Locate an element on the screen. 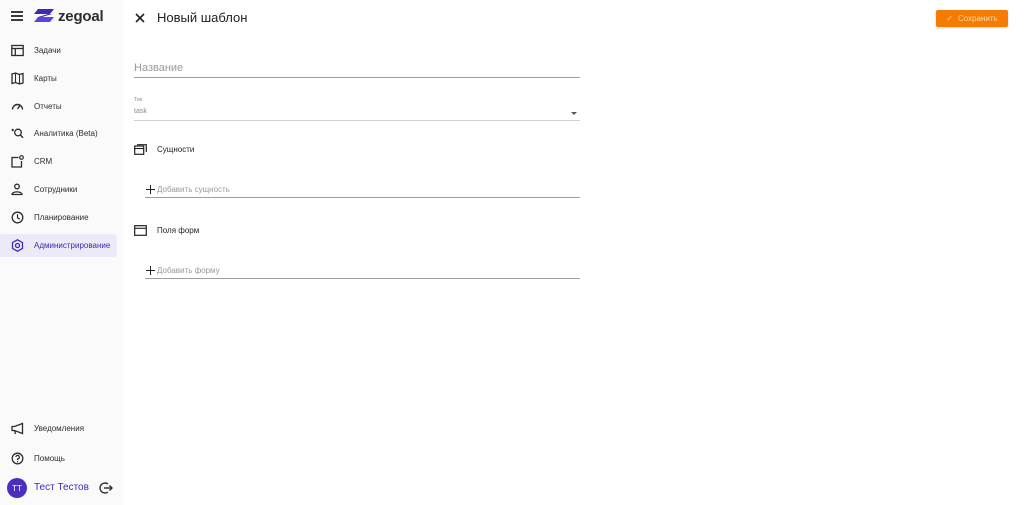  sidebar-item-employees: Сотрудники is located at coordinates (58, 189).